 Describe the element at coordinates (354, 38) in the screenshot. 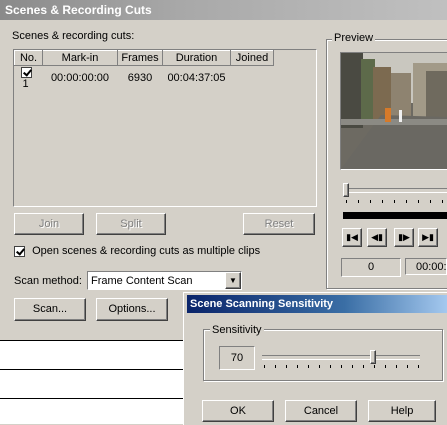

I see `preview-label: Preview` at that location.